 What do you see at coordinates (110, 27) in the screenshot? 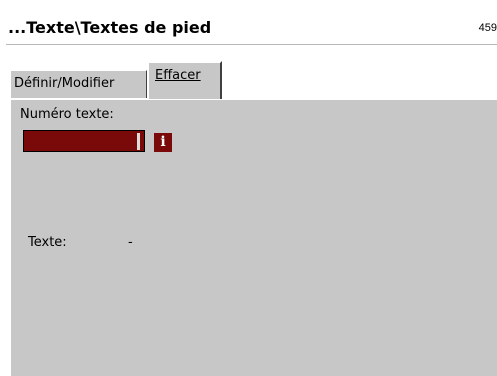
I see `window-title: ...Texte\Textes de pied` at bounding box center [110, 27].